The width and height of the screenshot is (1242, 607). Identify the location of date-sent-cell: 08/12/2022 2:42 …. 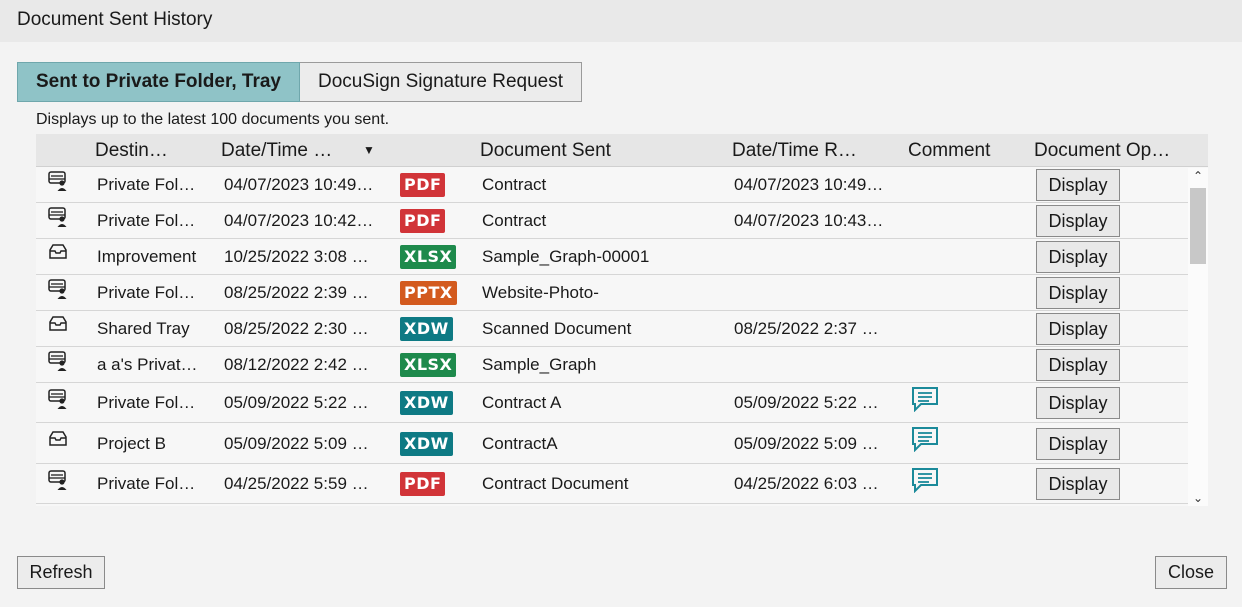
(296, 364).